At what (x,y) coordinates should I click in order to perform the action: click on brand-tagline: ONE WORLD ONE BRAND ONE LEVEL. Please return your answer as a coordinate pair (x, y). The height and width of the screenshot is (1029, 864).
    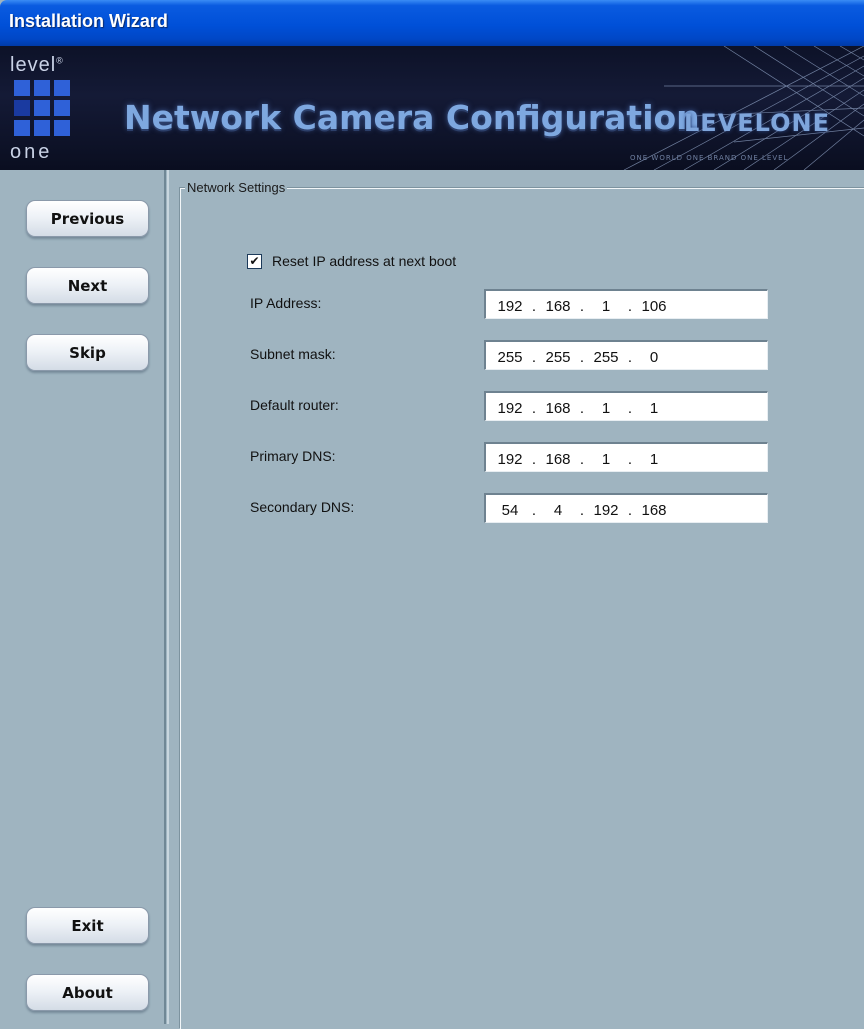
    Looking at the image, I should click on (709, 158).